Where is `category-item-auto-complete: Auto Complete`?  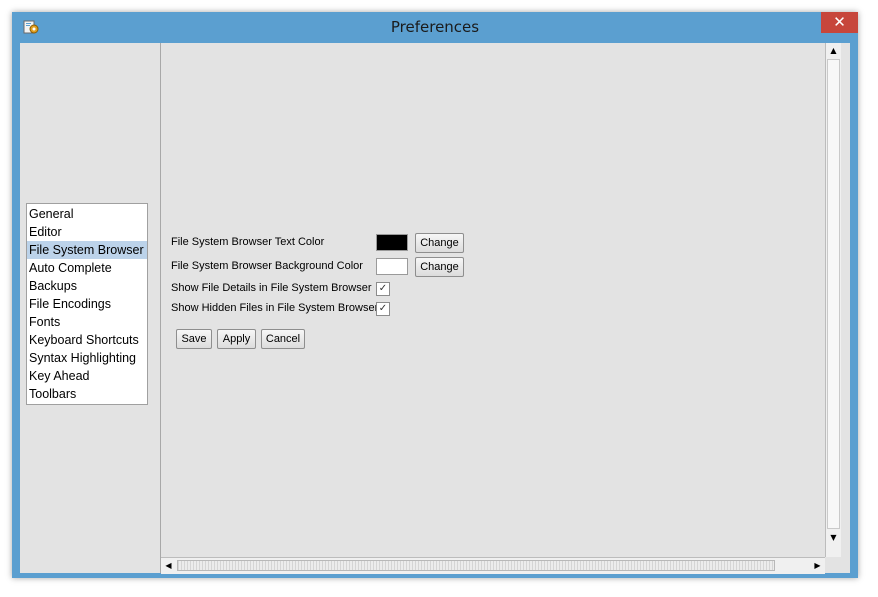
category-item-auto-complete: Auto Complete is located at coordinates (87, 268).